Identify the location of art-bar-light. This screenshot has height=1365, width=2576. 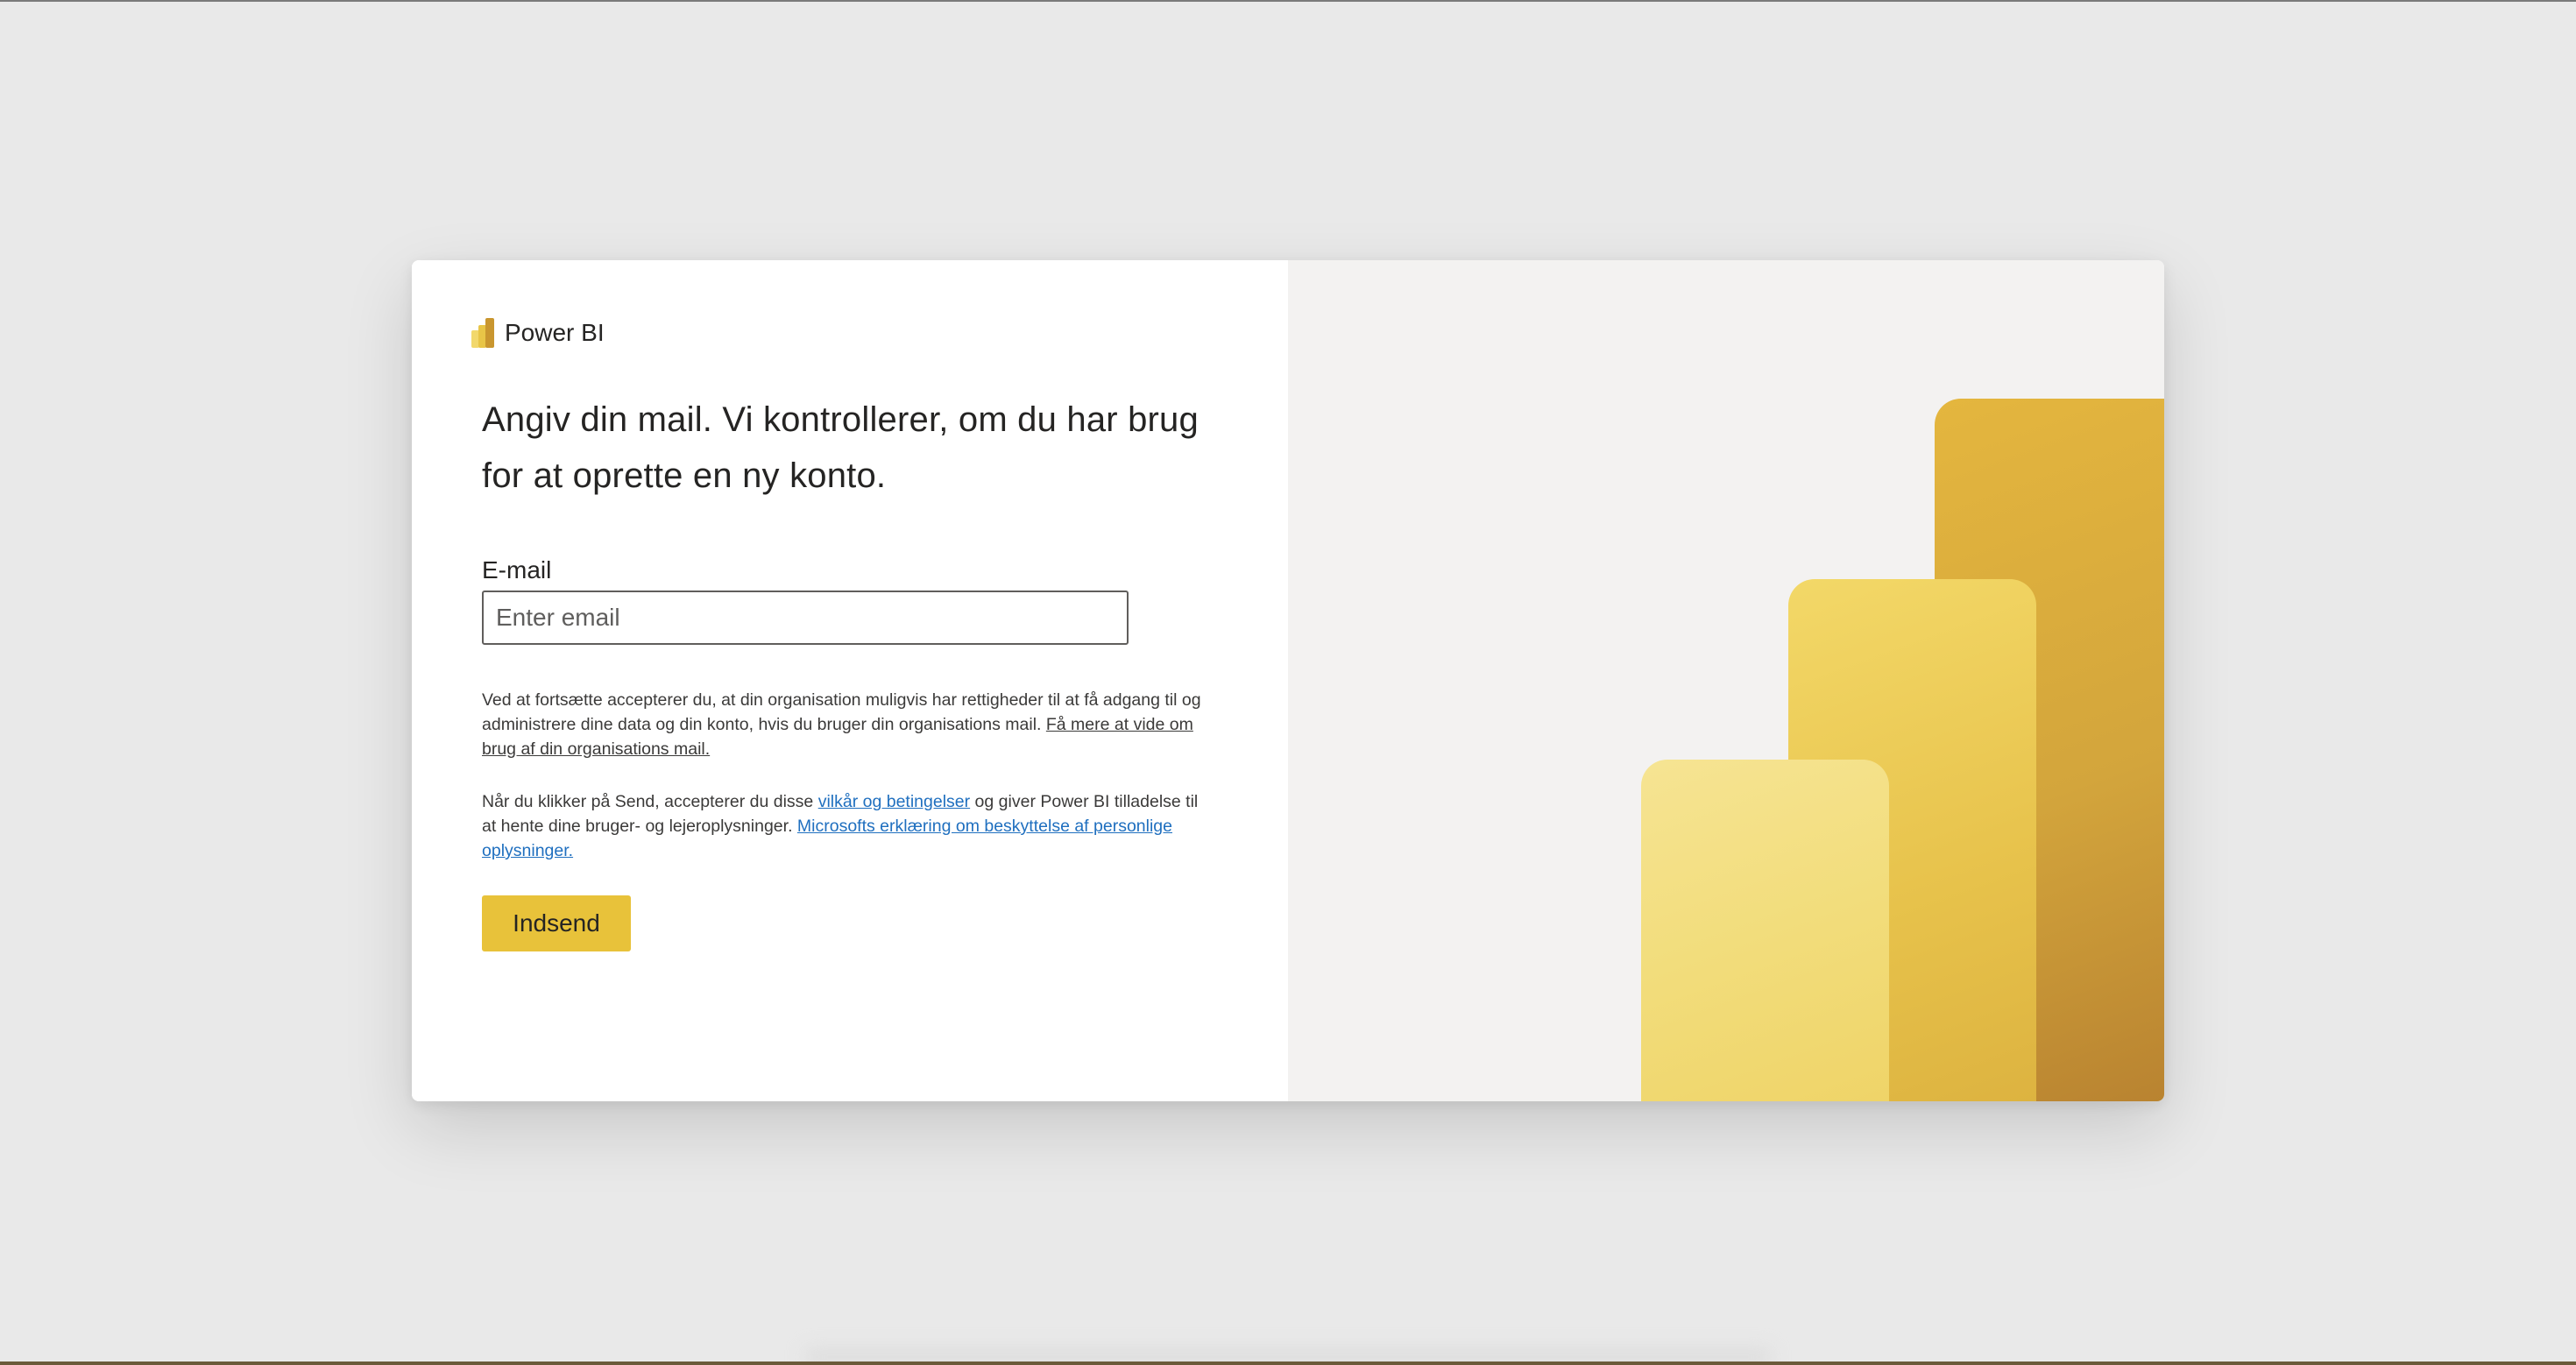
(1765, 930).